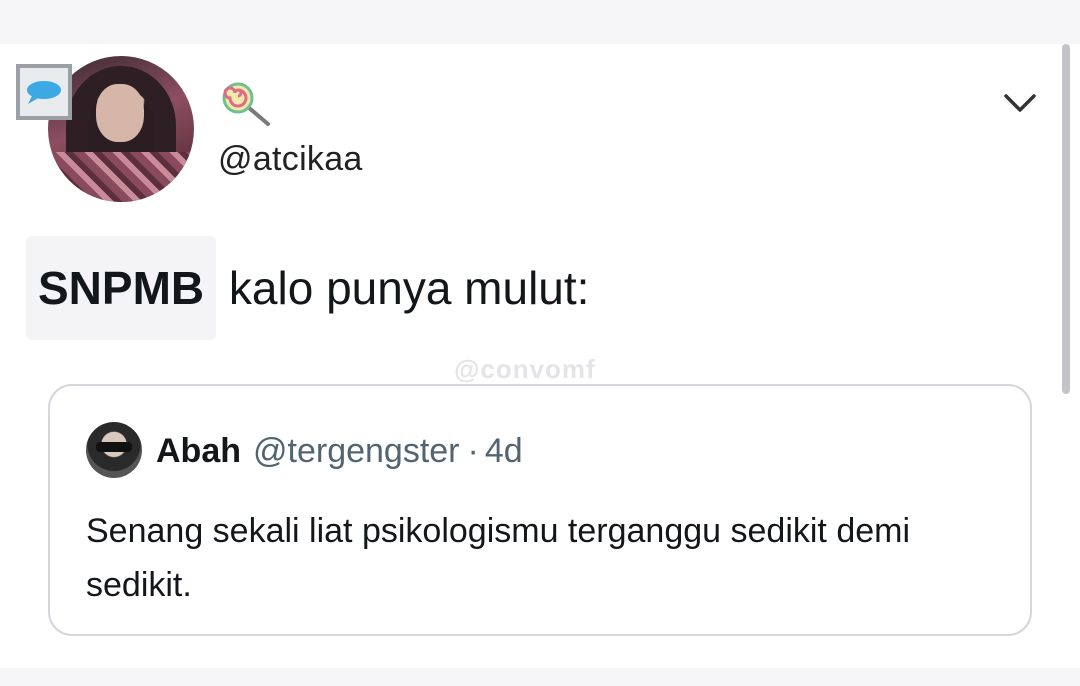  I want to click on chat-bubble-icon, so click(44, 92).